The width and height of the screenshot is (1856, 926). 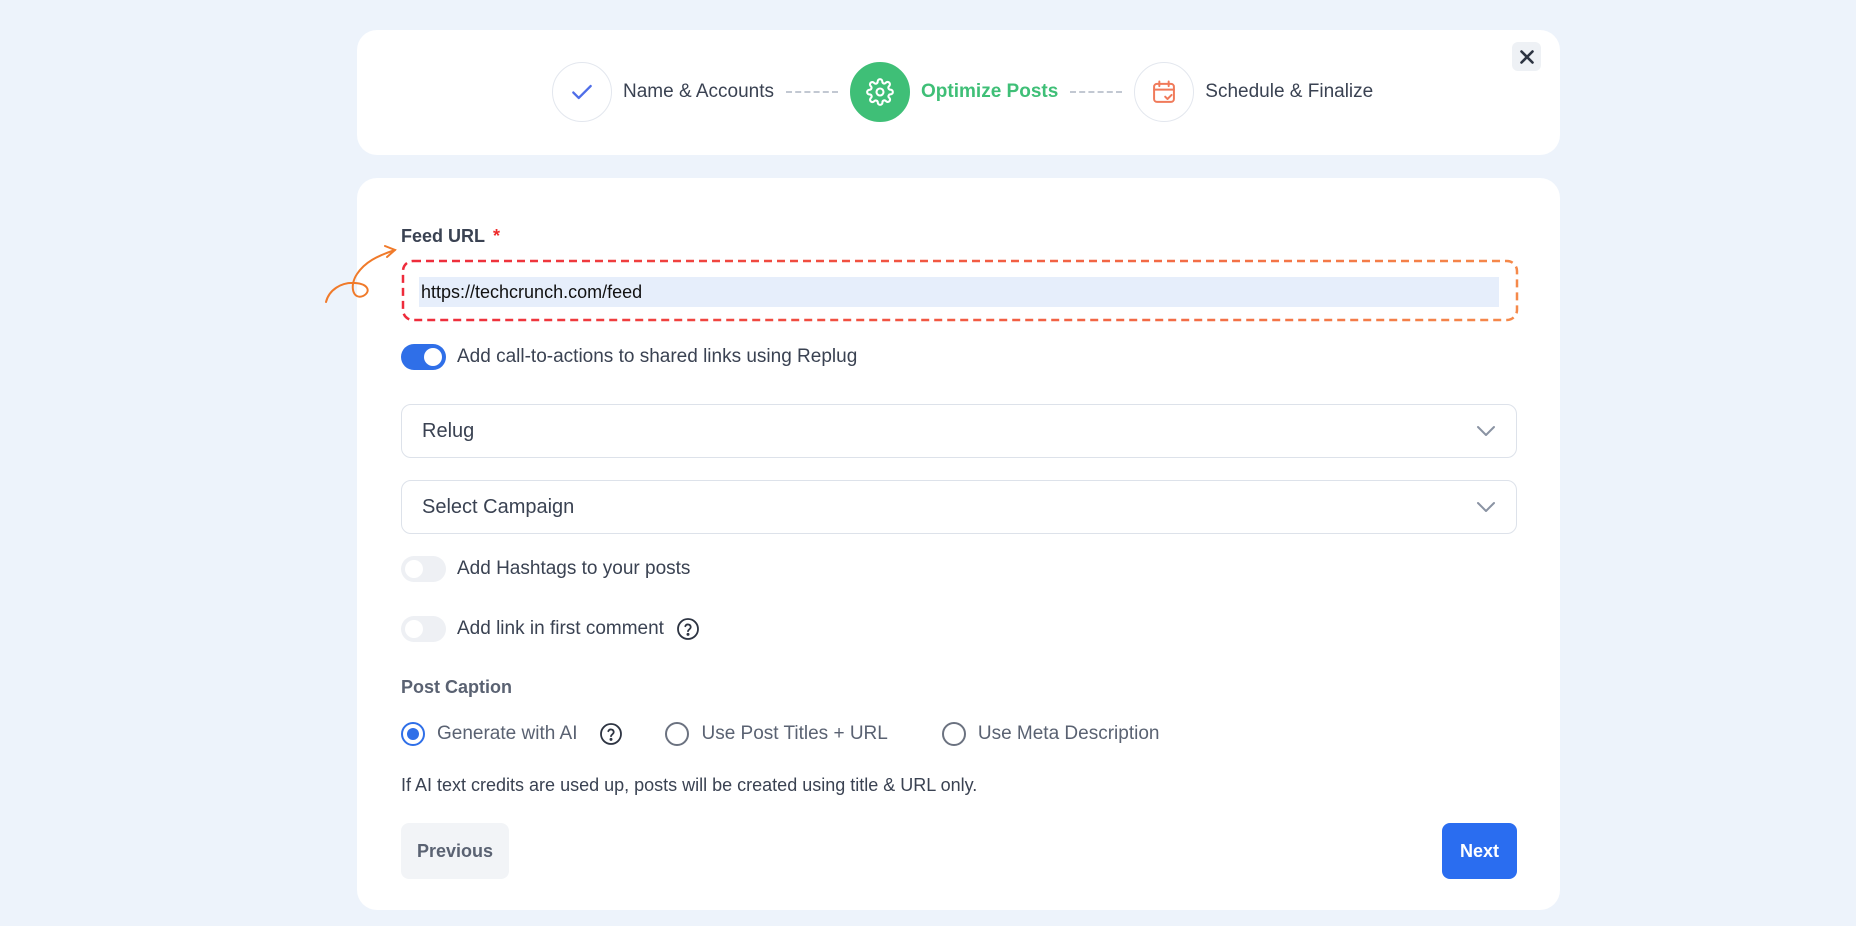 I want to click on previous-button: Previous, so click(x=455, y=851).